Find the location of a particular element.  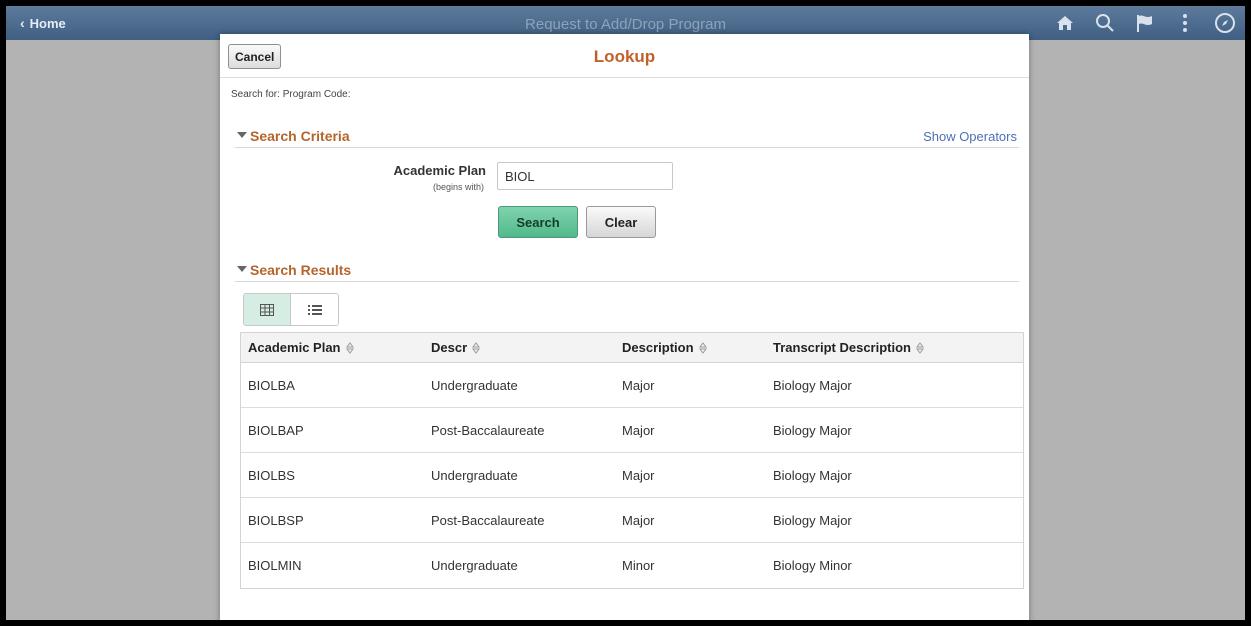

list-icon is located at coordinates (314, 309).